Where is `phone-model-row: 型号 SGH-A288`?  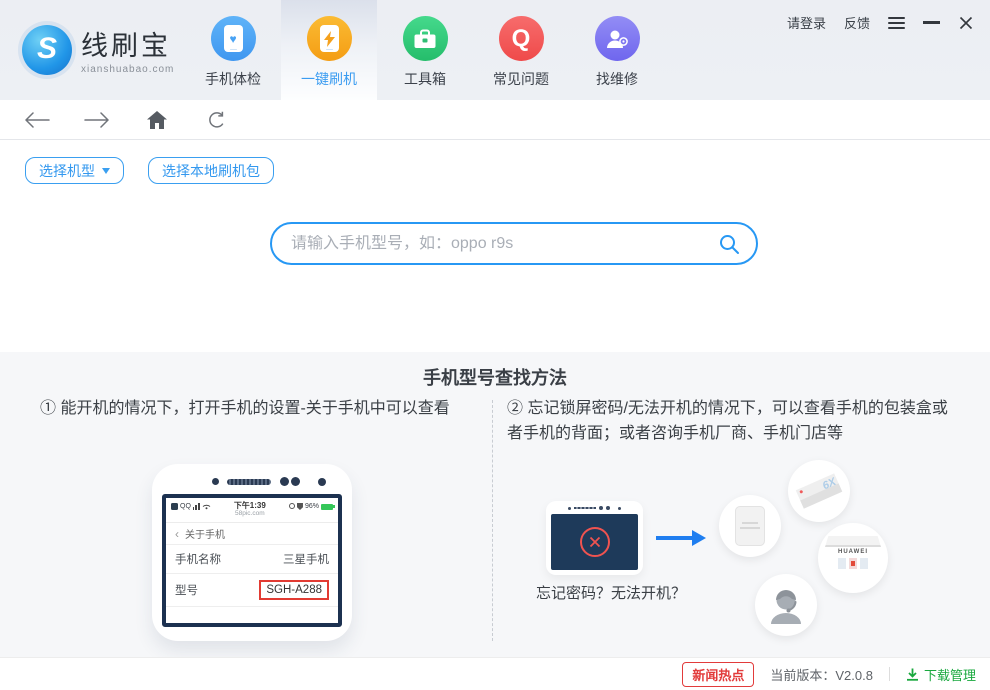 phone-model-row: 型号 SGH-A288 is located at coordinates (252, 590).